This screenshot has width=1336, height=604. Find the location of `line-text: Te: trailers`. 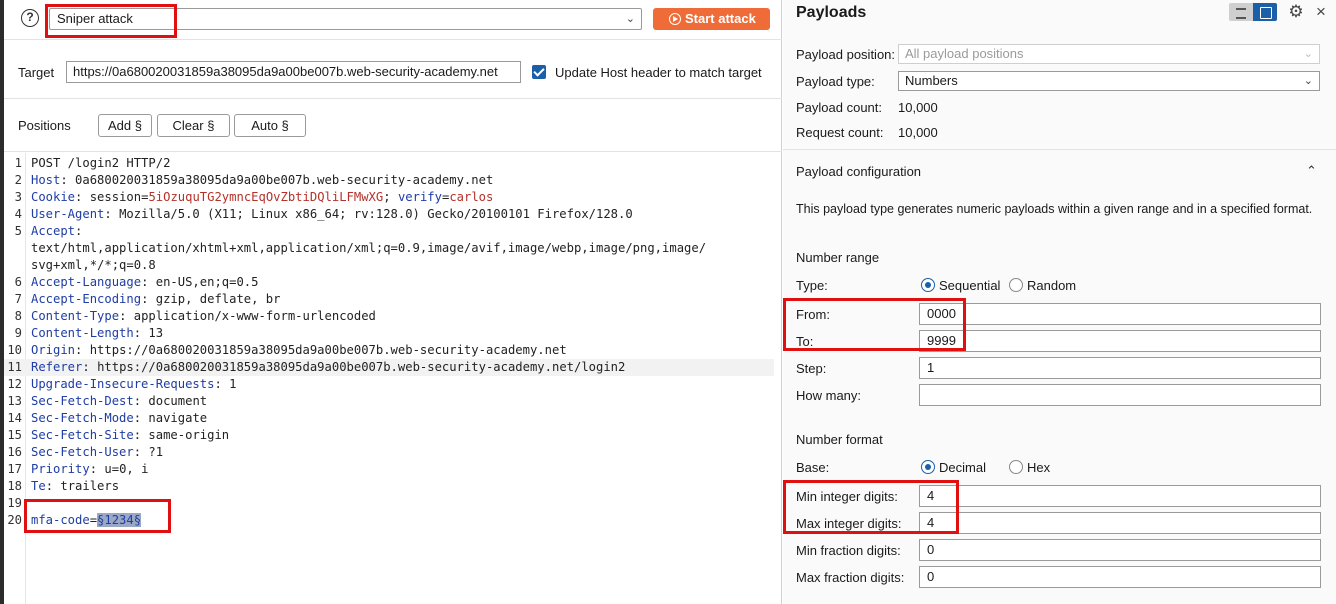

line-text: Te: trailers is located at coordinates (75, 486).